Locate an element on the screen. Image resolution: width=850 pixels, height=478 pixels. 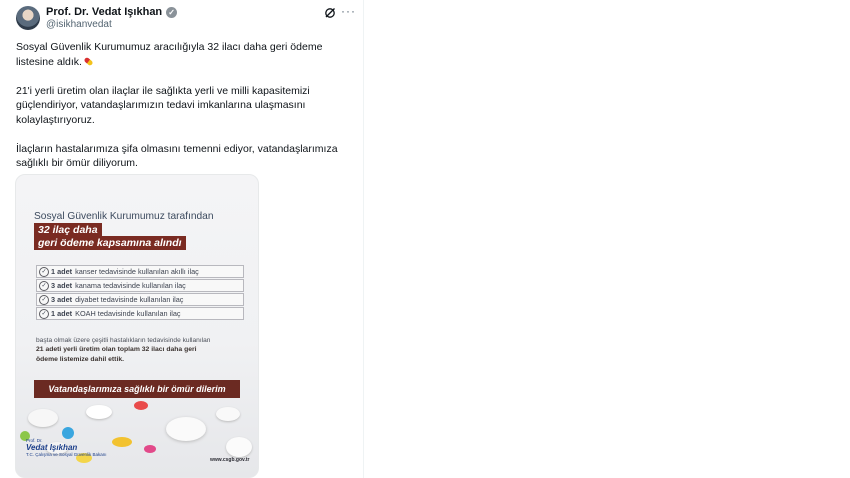
more-options-icon: ··· is located at coordinates (348, 11).